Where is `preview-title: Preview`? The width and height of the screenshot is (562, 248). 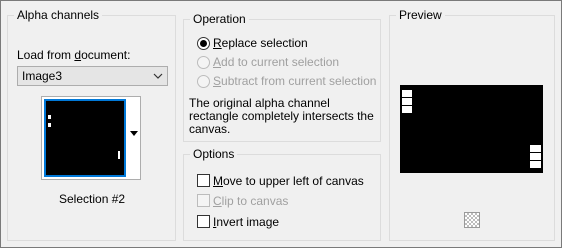 preview-title: Preview is located at coordinates (420, 15).